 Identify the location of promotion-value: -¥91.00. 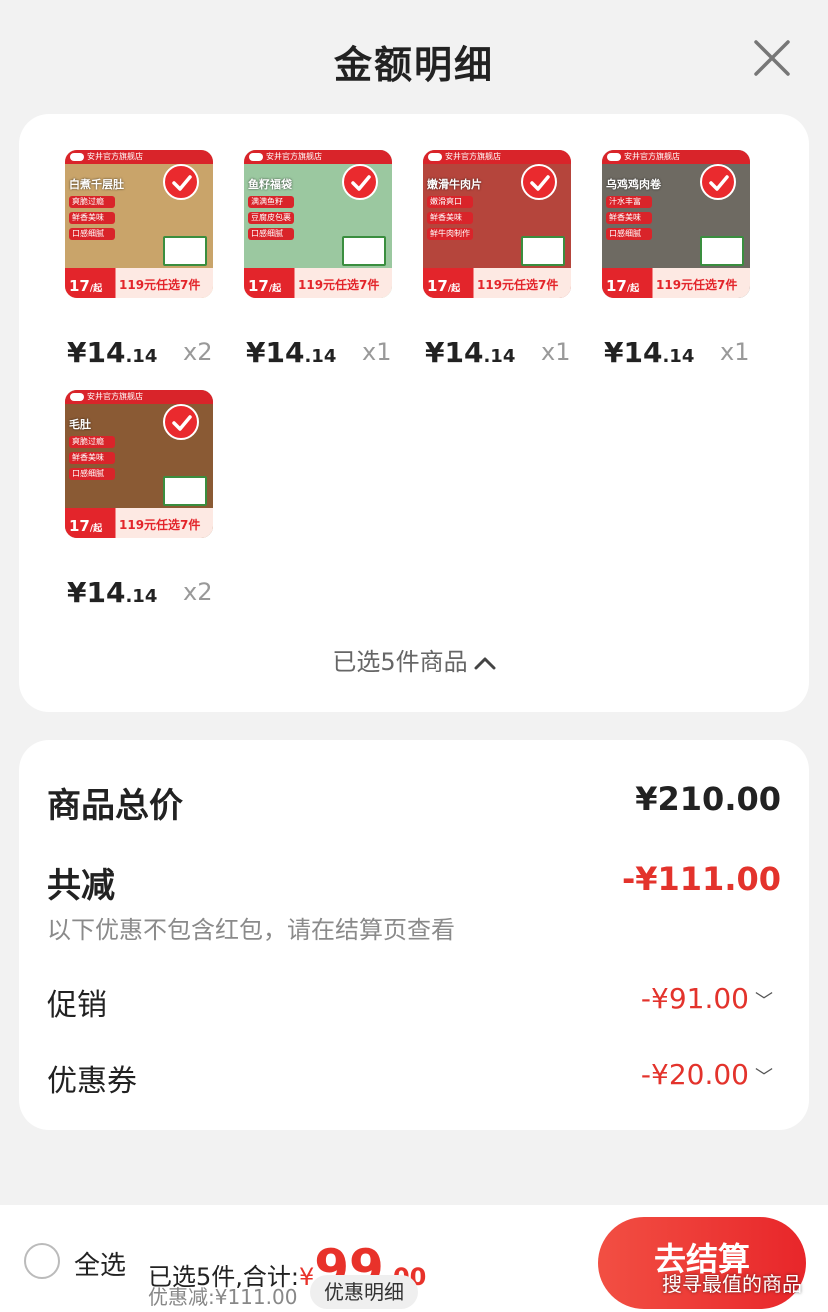
(694, 998).